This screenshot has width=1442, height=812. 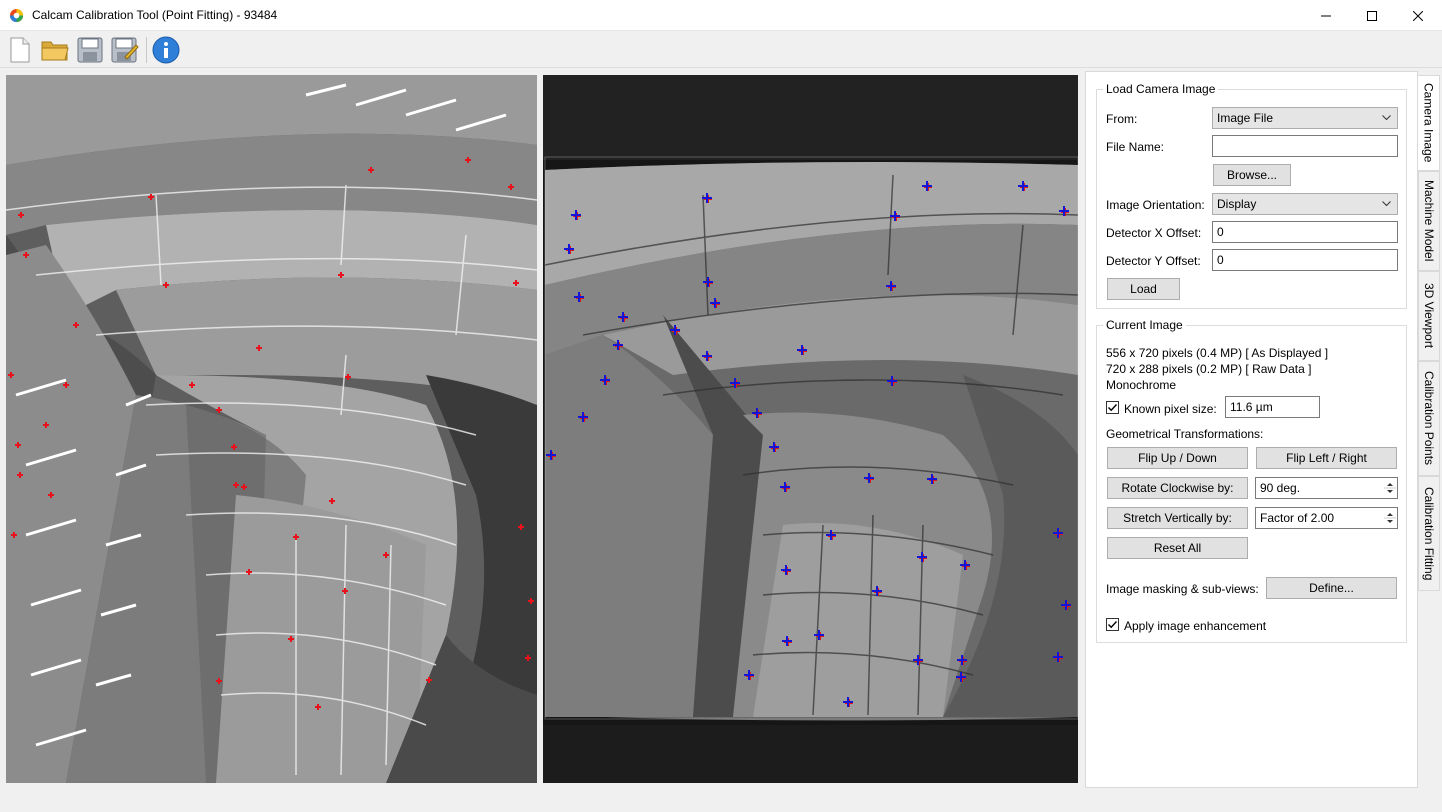 I want to click on minimize-button, so click(x=1326, y=15).